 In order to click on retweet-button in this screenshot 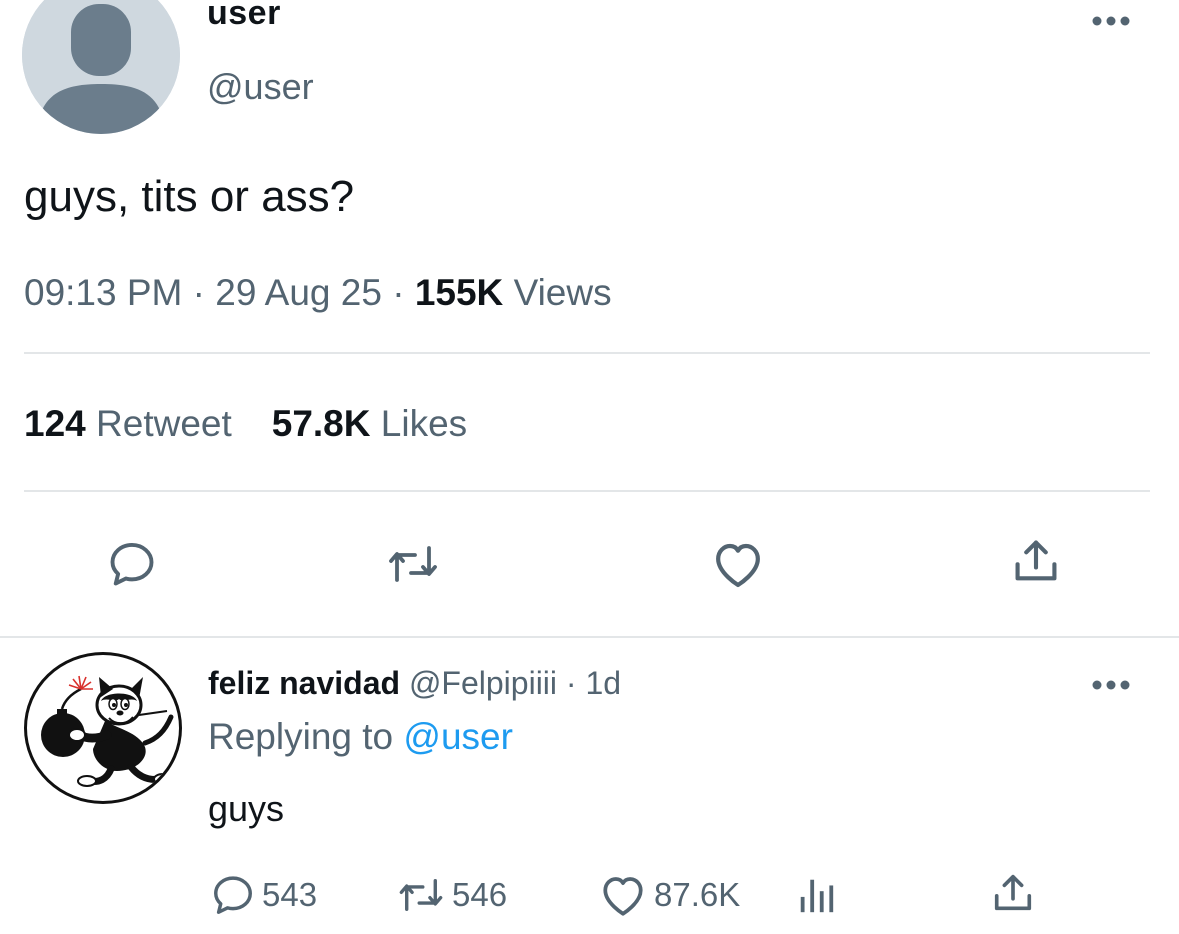, I will do `click(413, 564)`.